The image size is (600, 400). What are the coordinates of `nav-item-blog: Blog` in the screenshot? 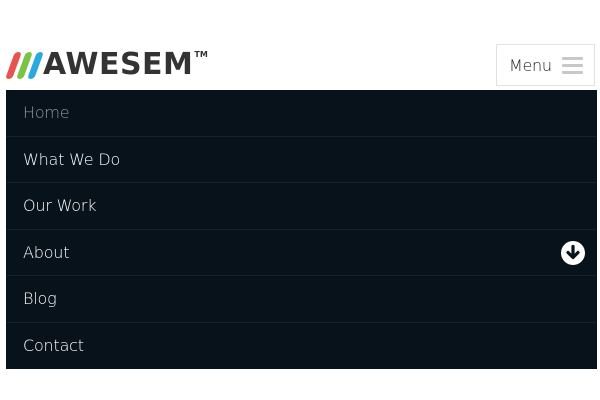 It's located at (301, 299).